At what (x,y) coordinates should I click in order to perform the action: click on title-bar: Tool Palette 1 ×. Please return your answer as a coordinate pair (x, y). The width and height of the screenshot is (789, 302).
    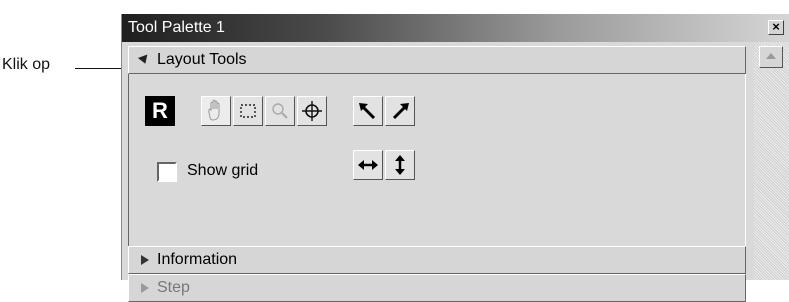
    Looking at the image, I should click on (455, 28).